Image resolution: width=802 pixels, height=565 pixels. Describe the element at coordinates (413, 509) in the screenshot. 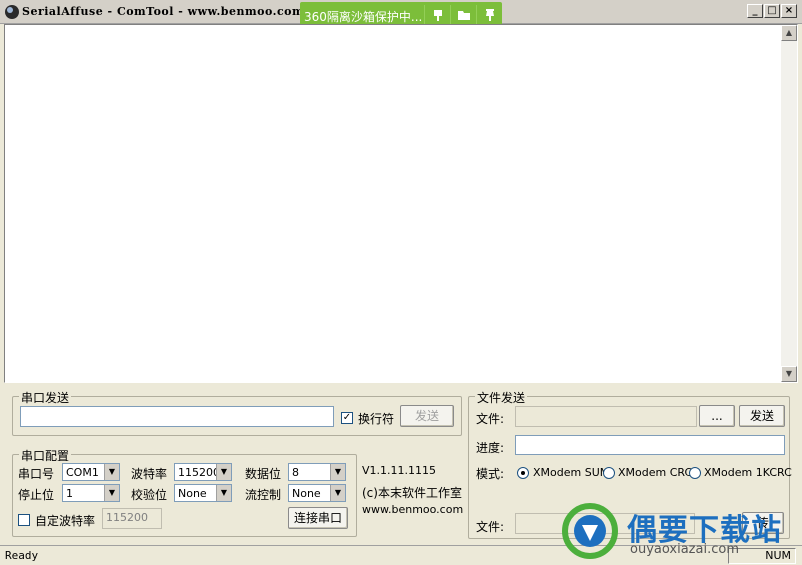

I see `website-text: www.benmoo.com` at that location.